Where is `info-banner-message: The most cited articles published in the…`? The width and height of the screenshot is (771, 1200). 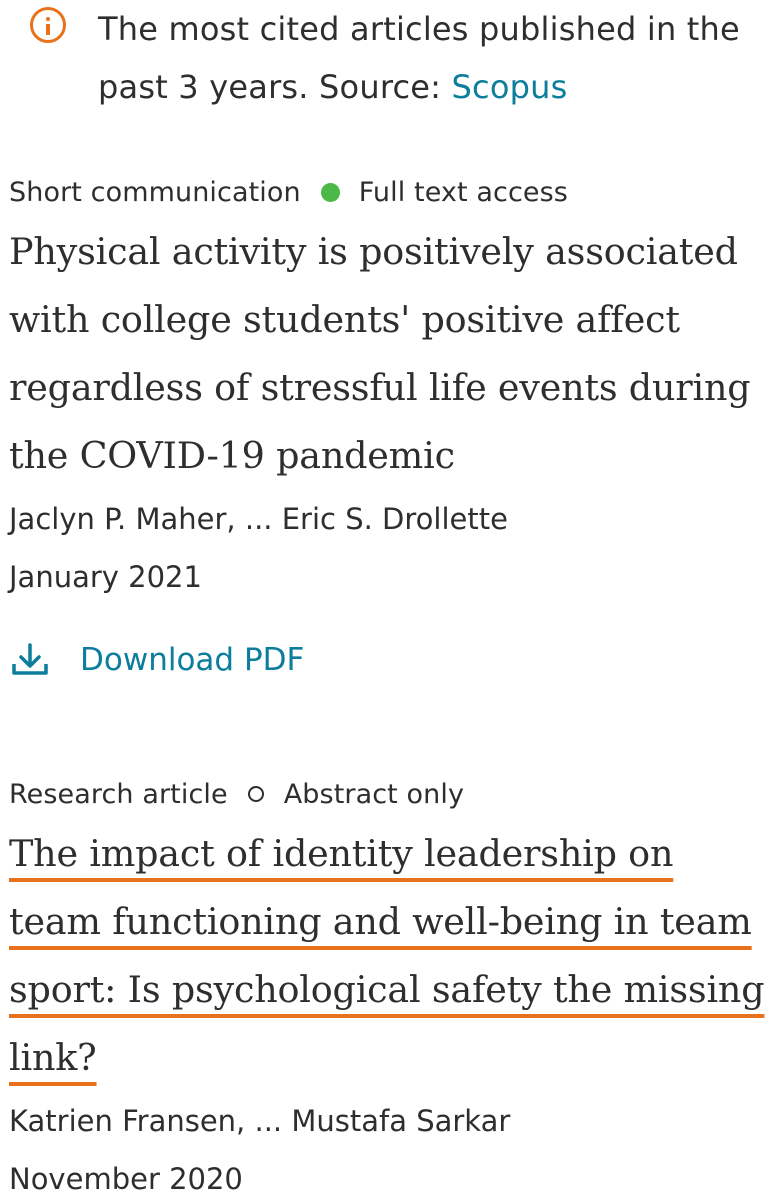
info-banner-message: The most cited articles published in the… is located at coordinates (419, 58).